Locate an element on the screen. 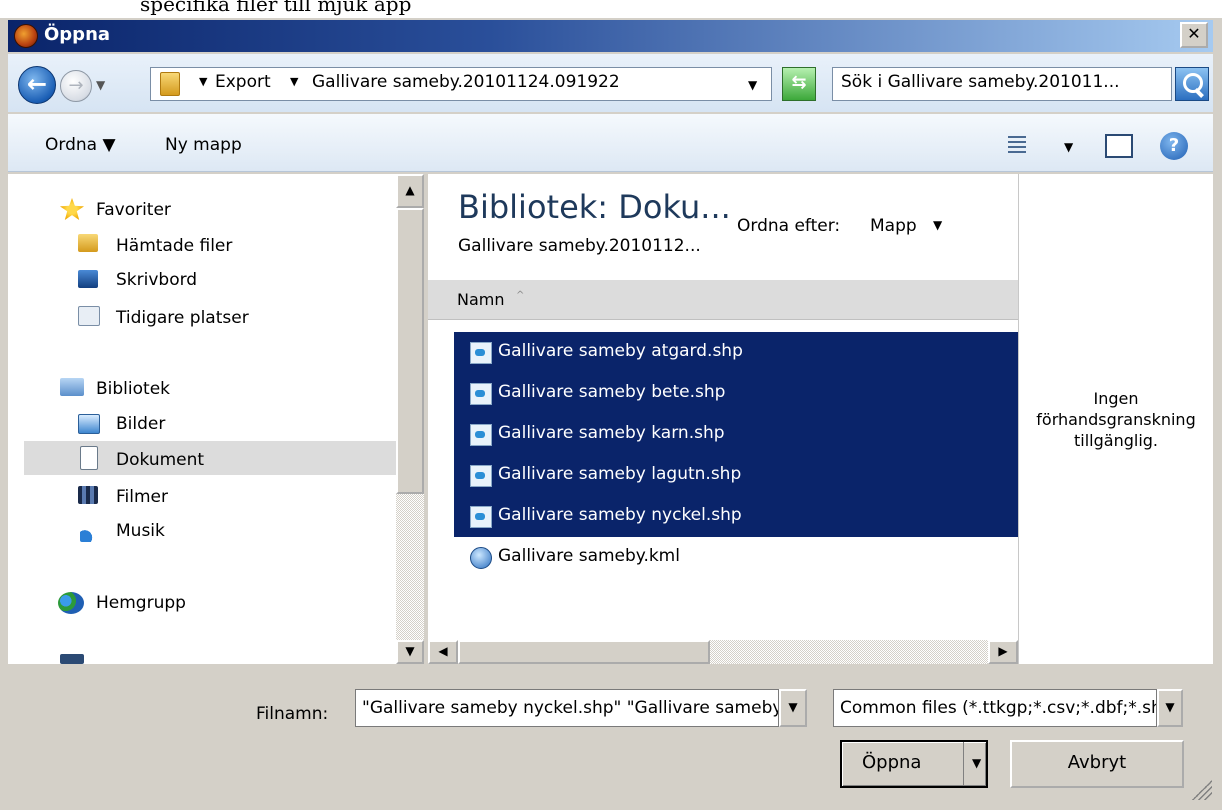 The image size is (1222, 810). videos-icon is located at coordinates (88, 495).